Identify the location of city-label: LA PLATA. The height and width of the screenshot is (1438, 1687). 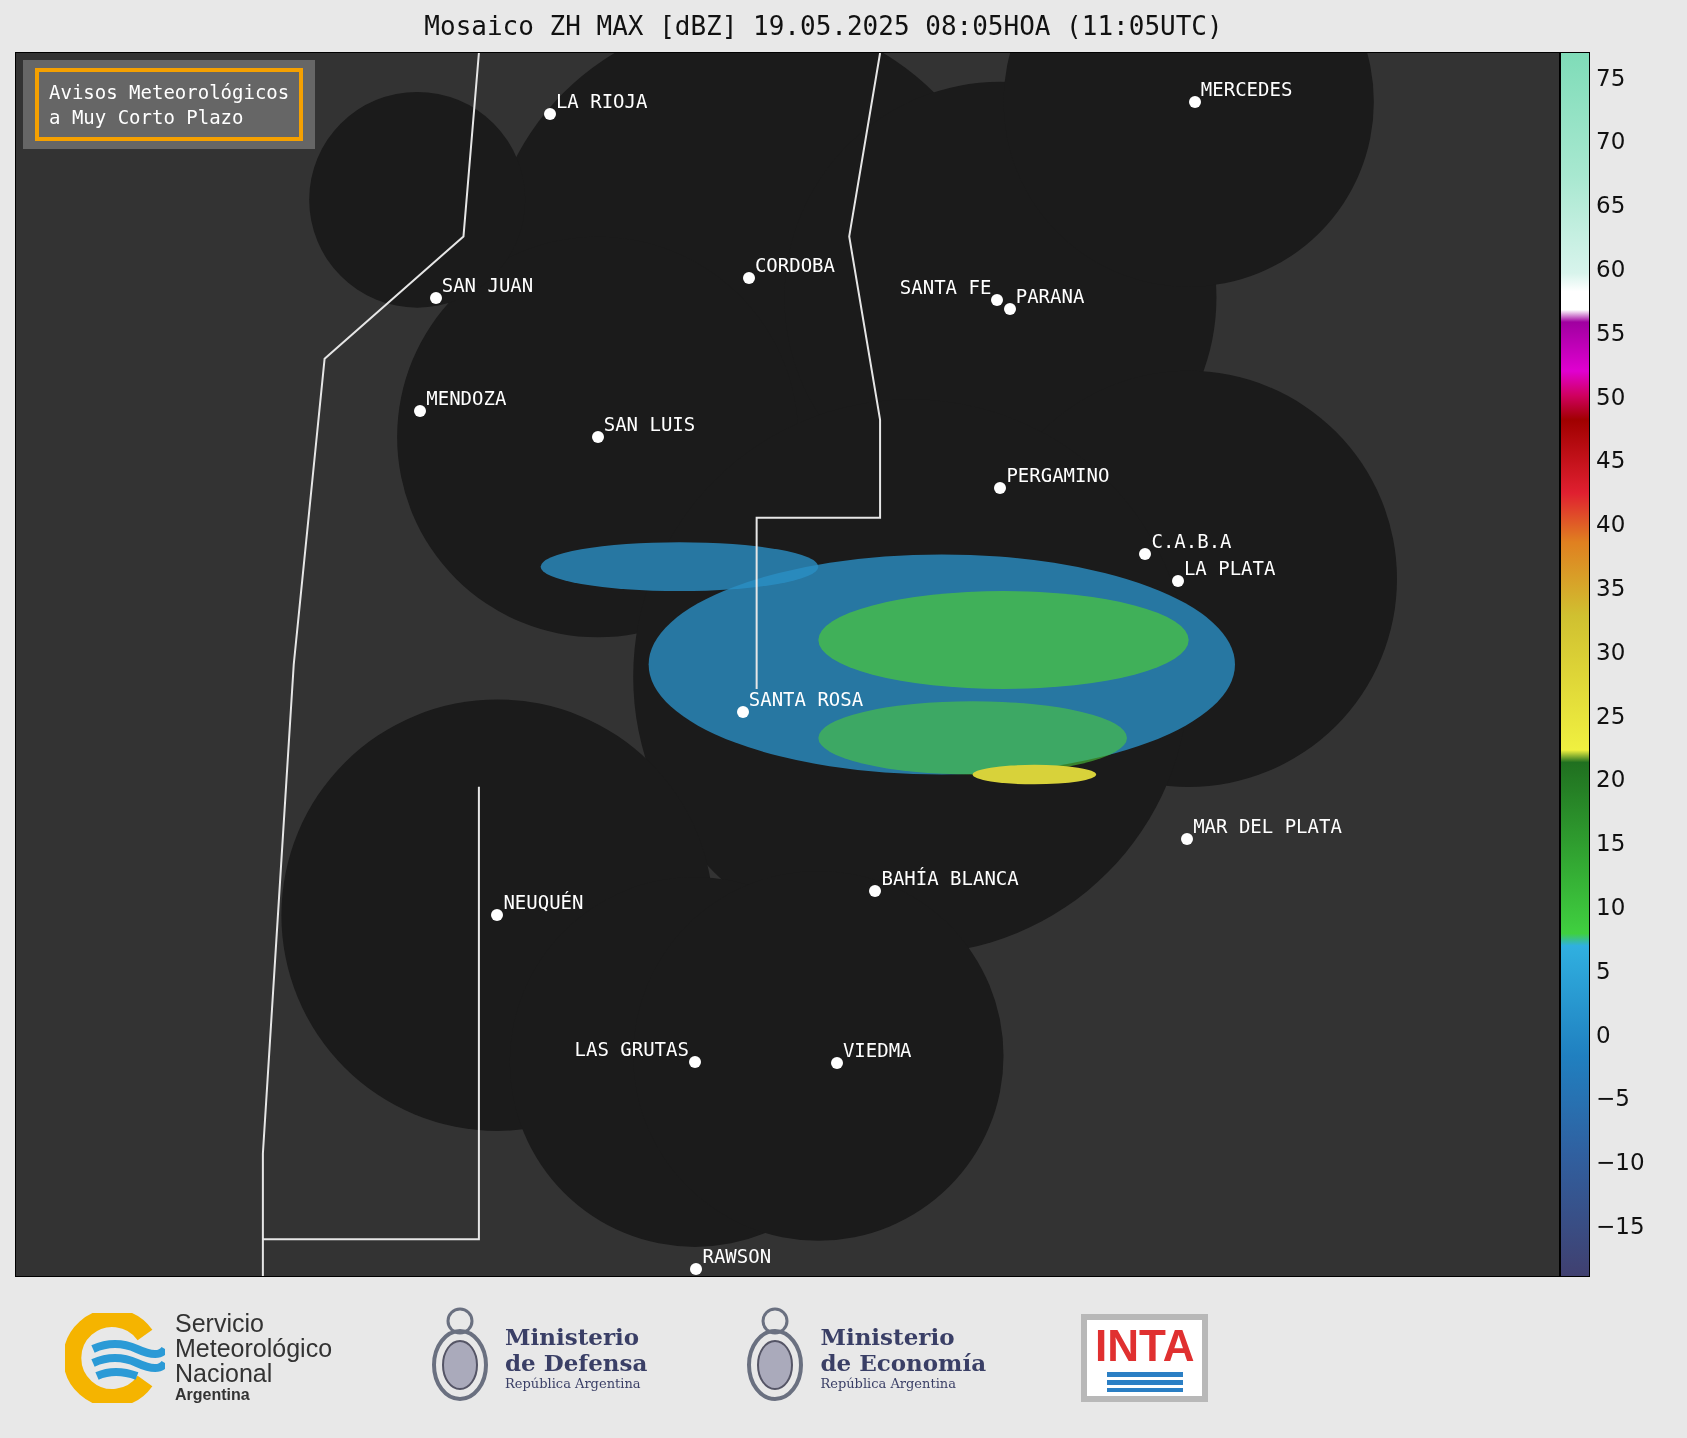
(1229, 568).